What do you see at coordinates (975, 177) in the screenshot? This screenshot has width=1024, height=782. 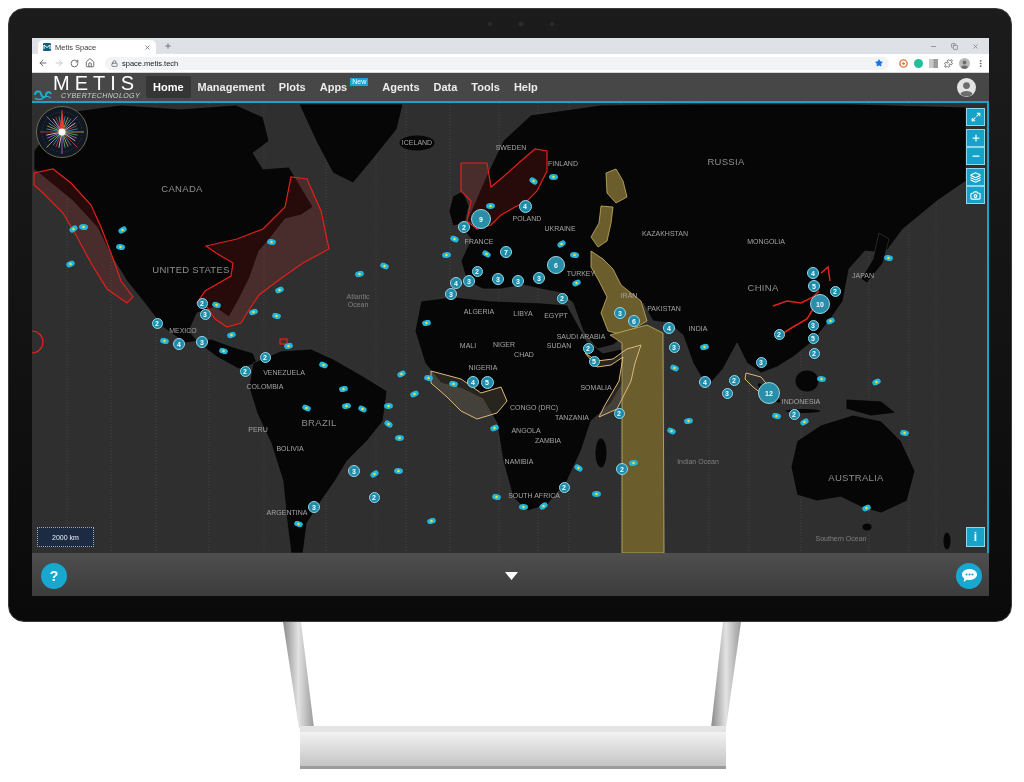 I see `layers-button` at bounding box center [975, 177].